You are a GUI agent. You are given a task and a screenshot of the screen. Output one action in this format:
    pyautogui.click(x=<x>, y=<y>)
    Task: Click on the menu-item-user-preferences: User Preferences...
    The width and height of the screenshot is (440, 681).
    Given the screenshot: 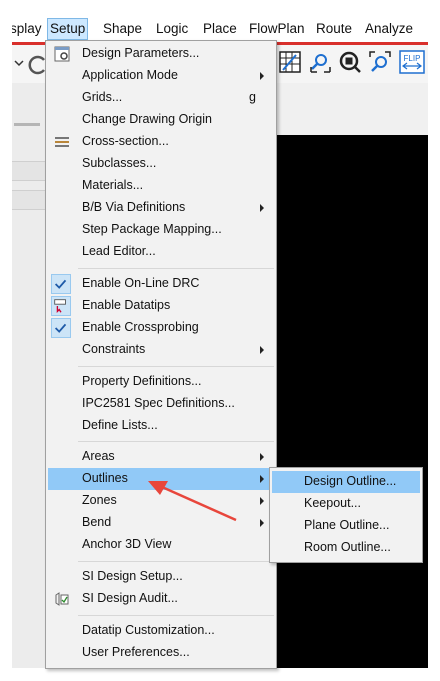 What is the action you would take?
    pyautogui.click(x=161, y=653)
    